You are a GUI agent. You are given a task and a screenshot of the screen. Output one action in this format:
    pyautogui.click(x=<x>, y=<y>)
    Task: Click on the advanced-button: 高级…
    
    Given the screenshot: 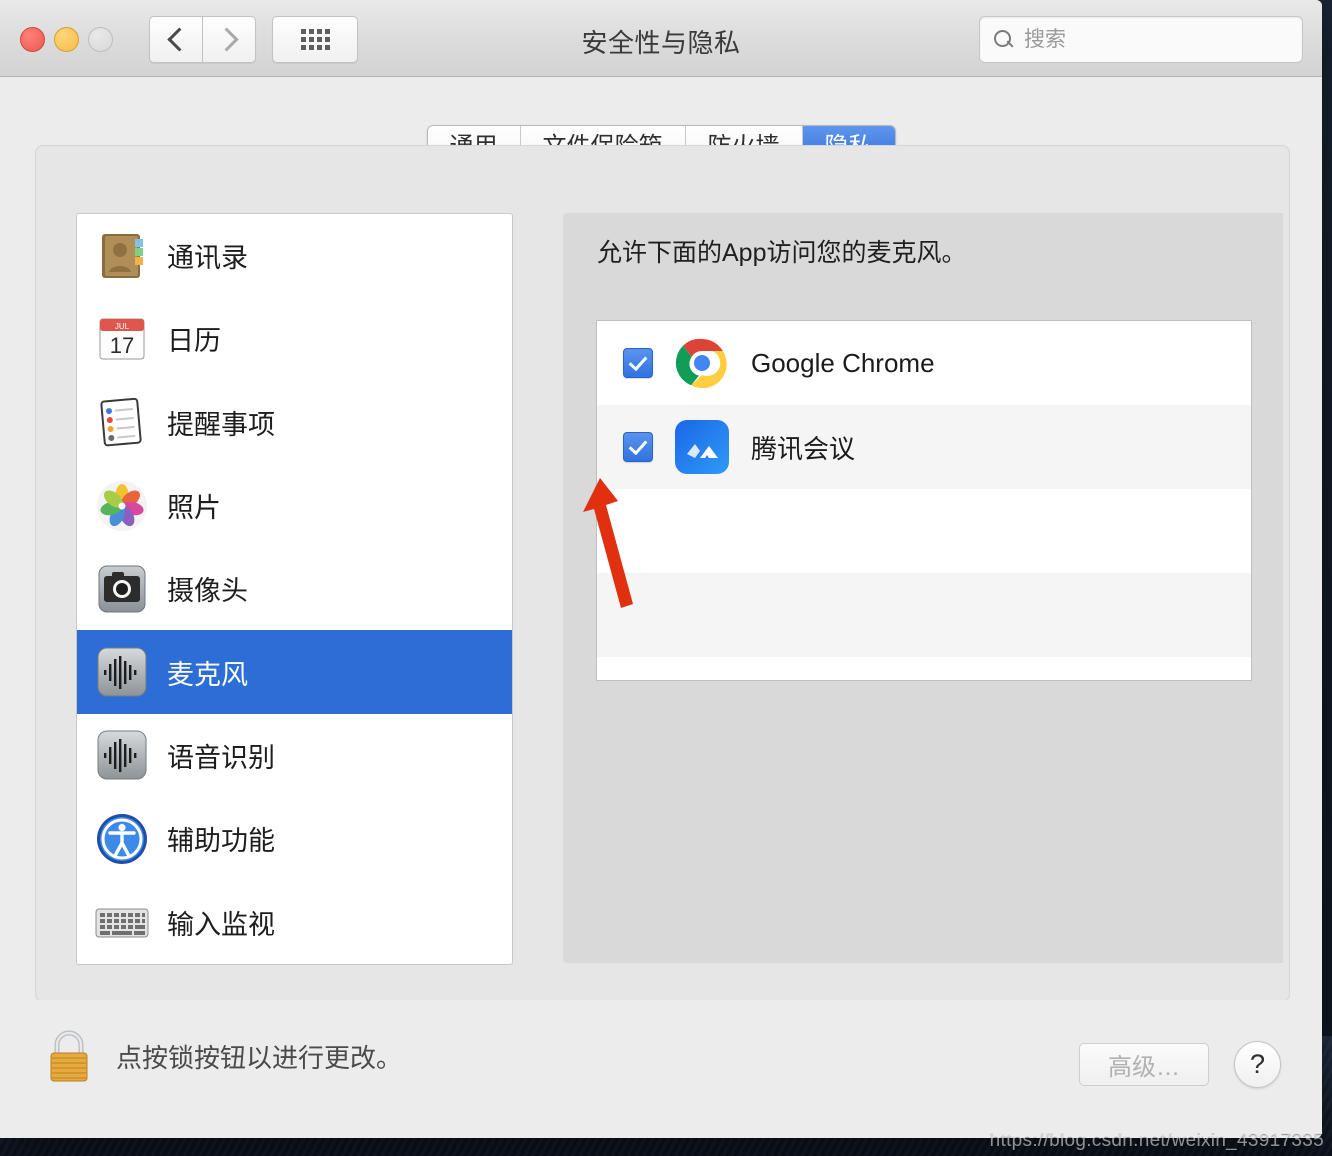 What is the action you would take?
    pyautogui.click(x=1144, y=1064)
    